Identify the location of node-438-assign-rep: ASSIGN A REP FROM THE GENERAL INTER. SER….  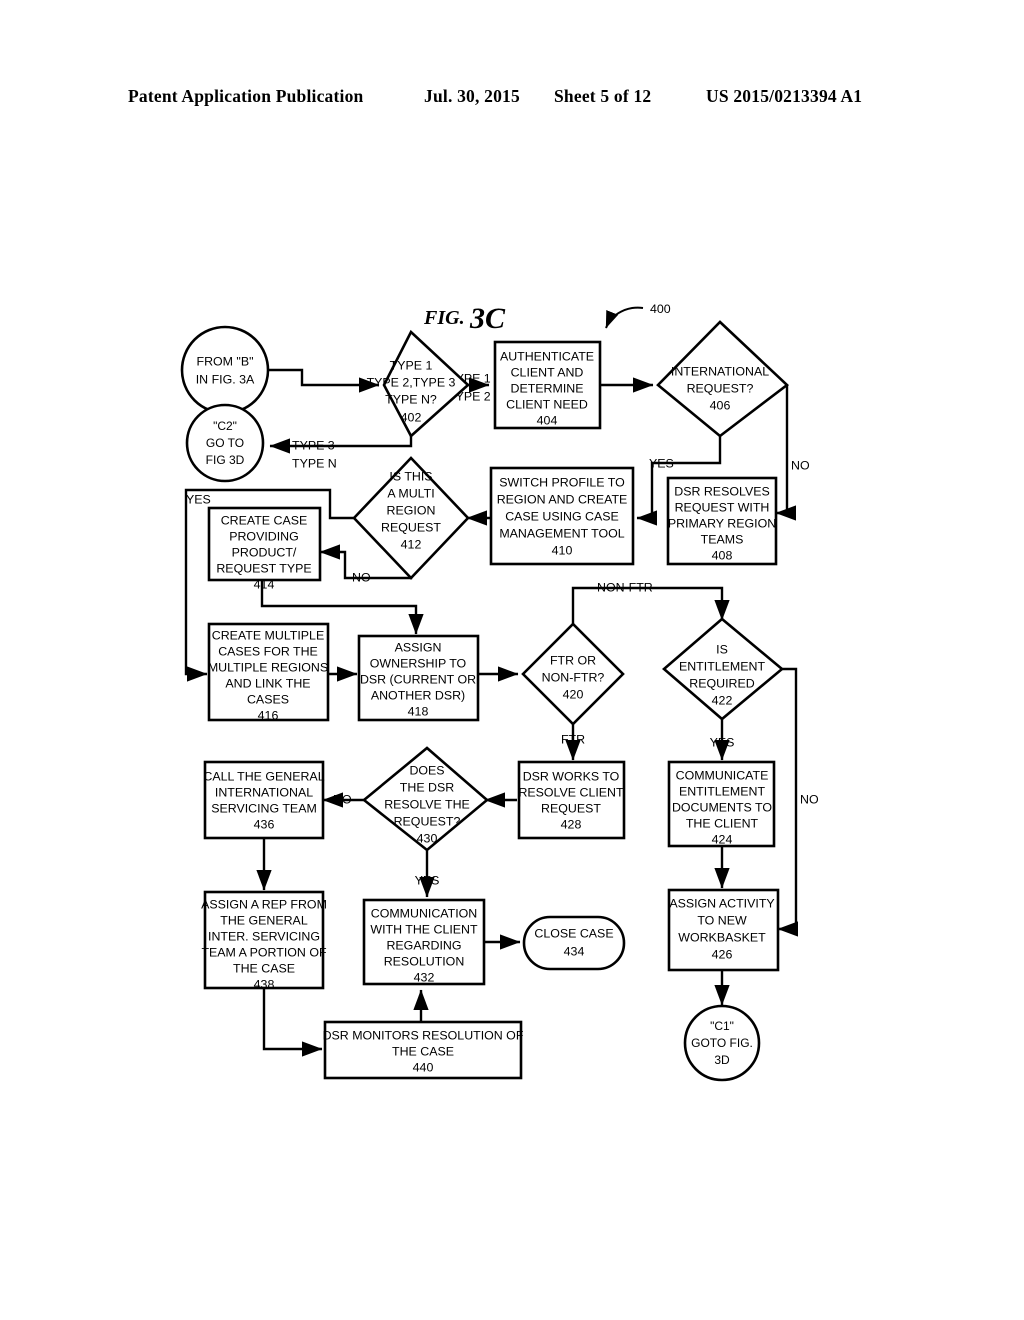
(264, 940).